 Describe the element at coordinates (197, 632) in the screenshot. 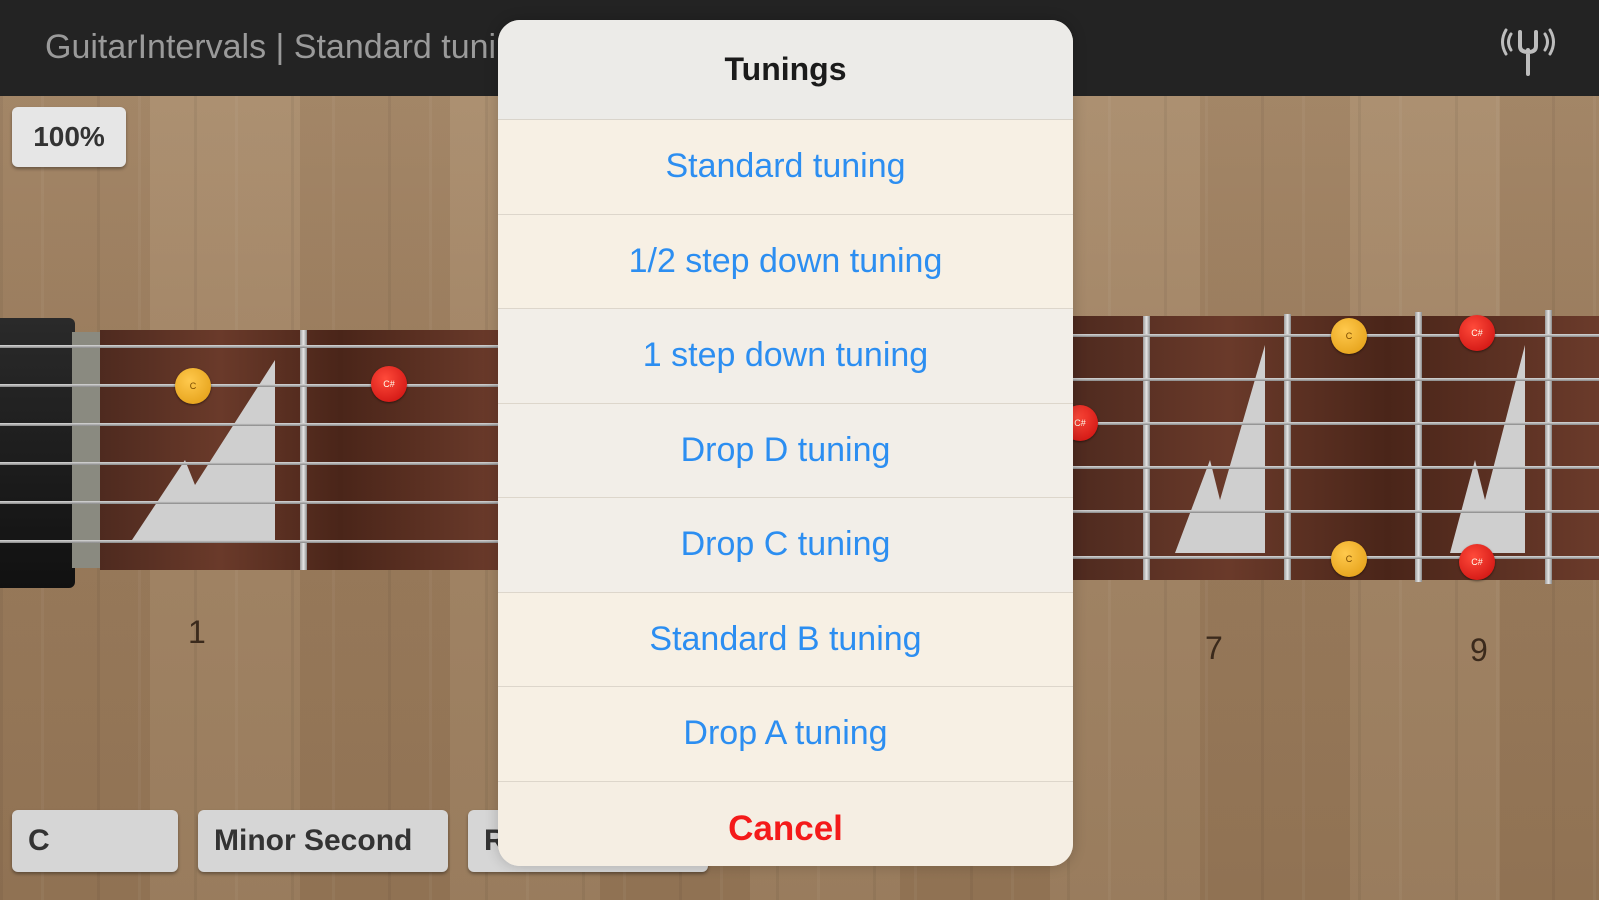

I see `fret-number: 1` at that location.